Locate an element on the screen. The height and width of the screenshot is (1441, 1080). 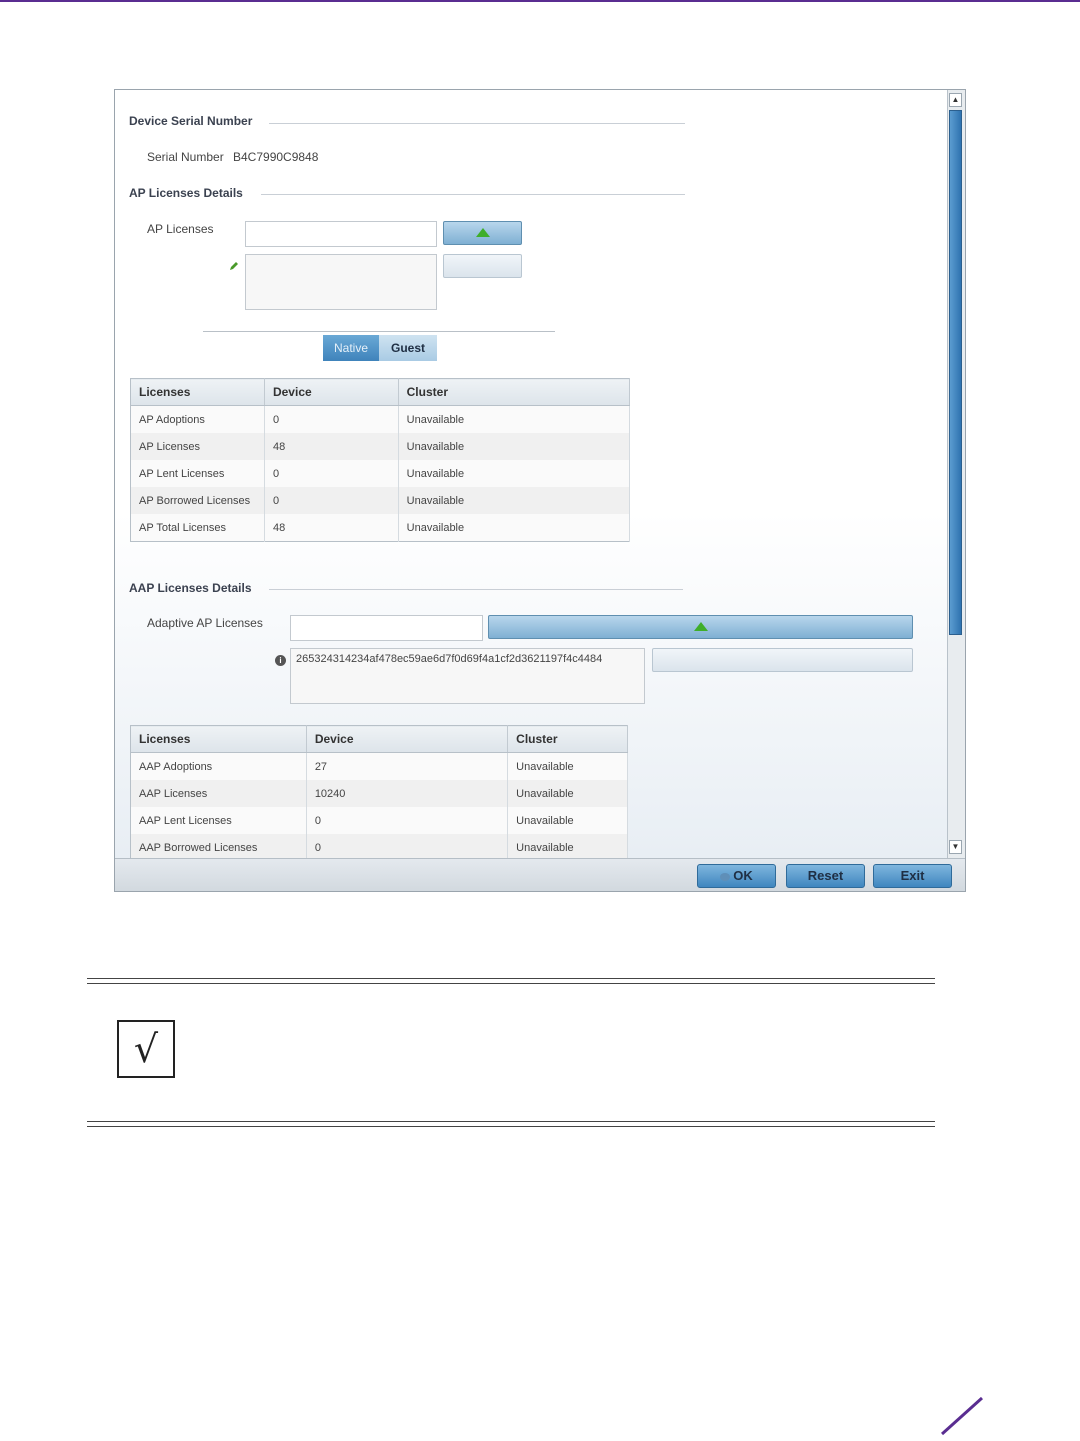
table-row: AP Borrowed Licenses 0 Unavailable is located at coordinates (380, 500).